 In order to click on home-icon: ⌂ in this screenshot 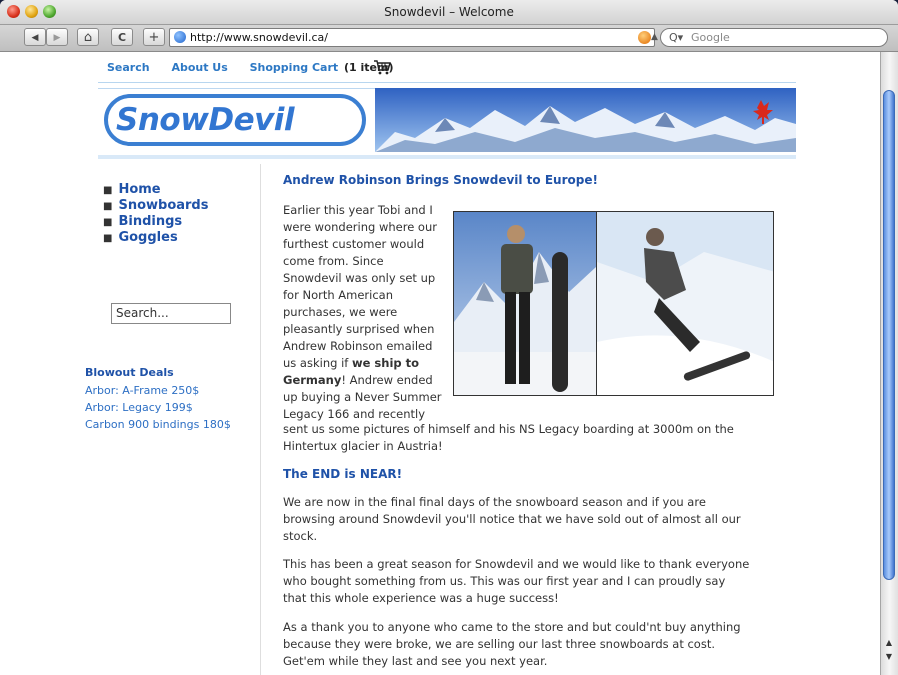, I will do `click(88, 37)`.